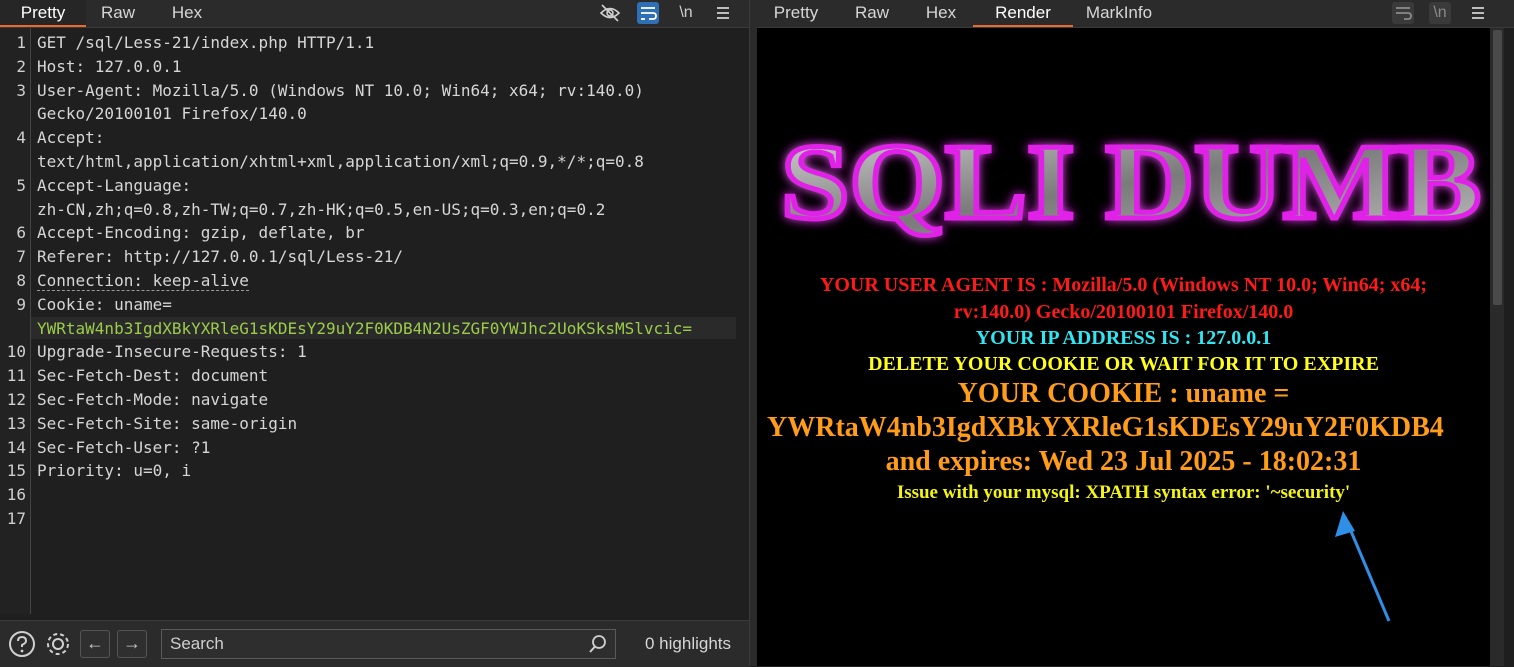  I want to click on line-number: 5, so click(21, 185).